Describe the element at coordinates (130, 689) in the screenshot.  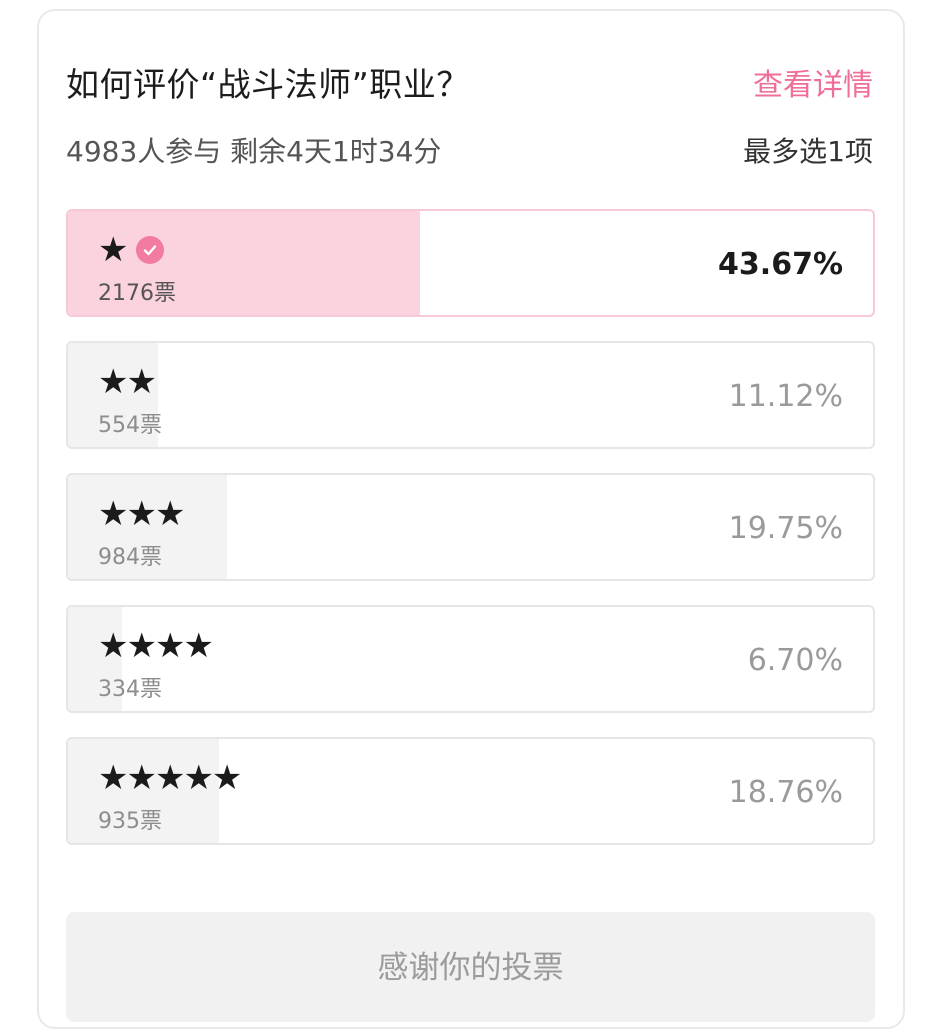
I see `vote-count: 334票` at that location.